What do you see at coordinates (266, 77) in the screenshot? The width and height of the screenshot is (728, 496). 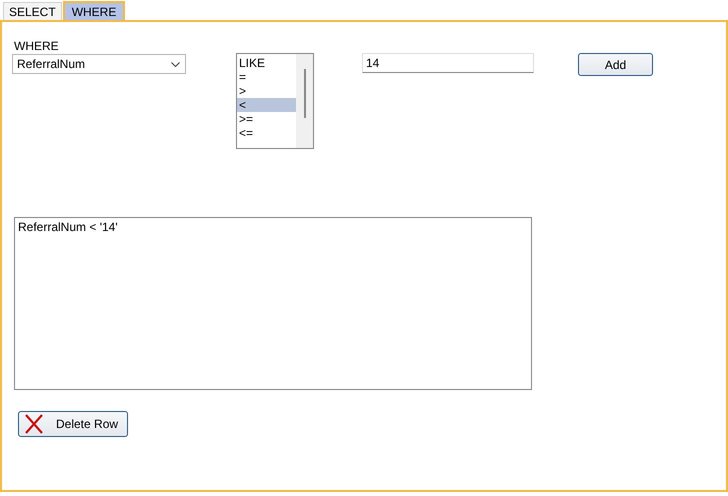 I see `list-item: =` at bounding box center [266, 77].